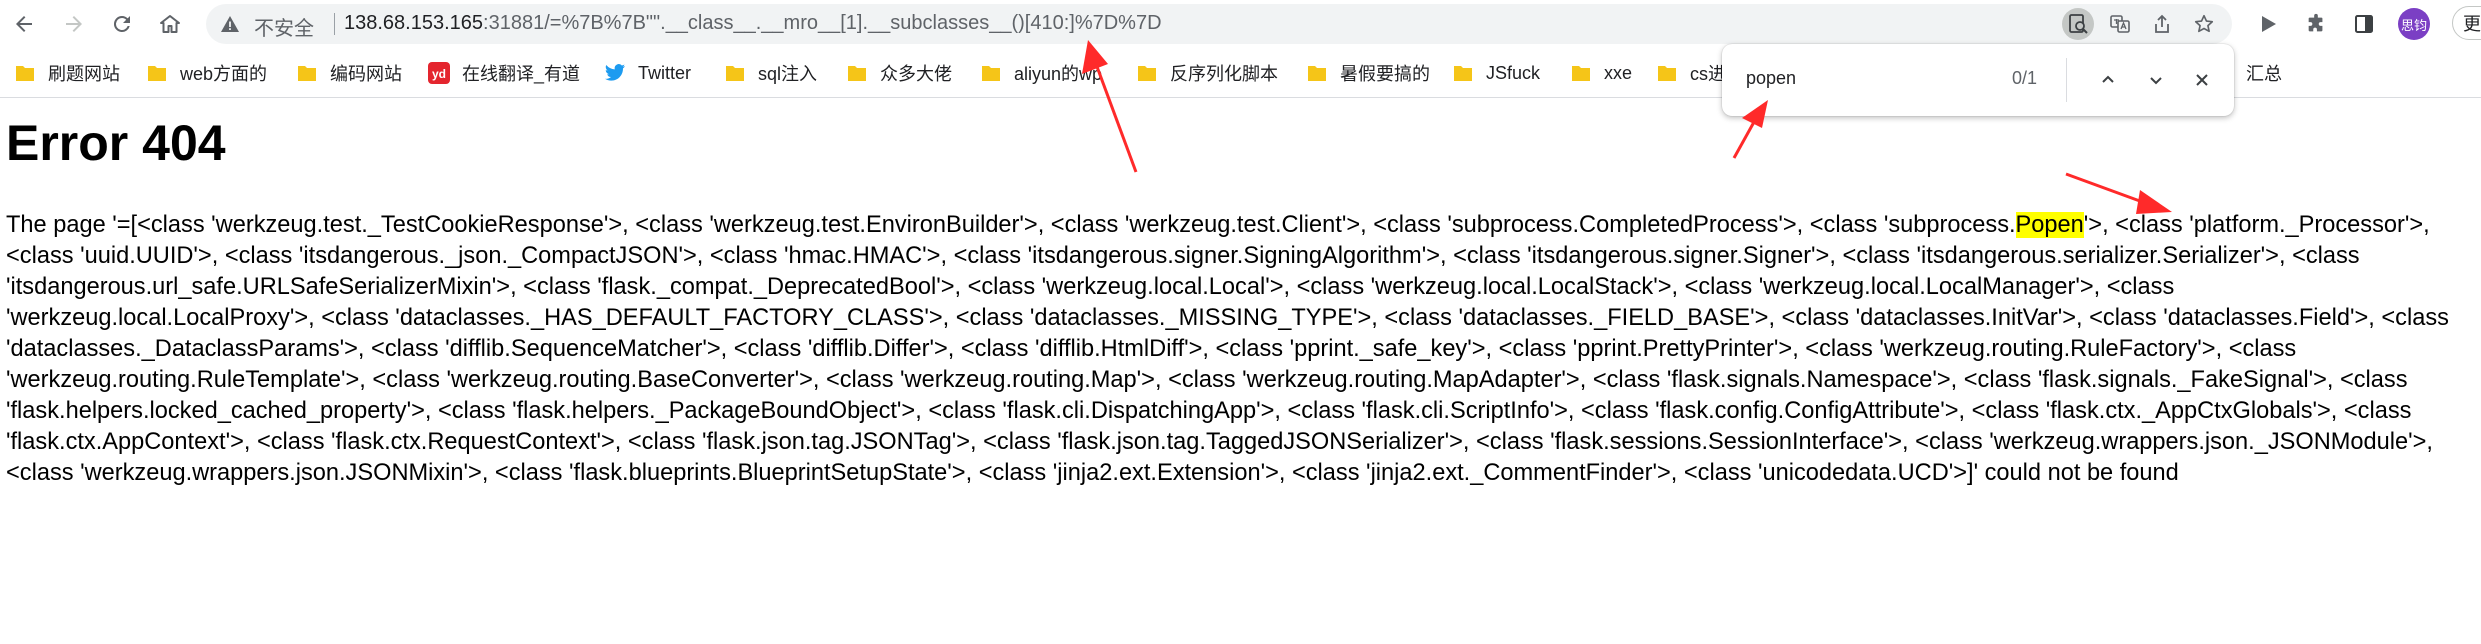 This screenshot has width=2481, height=644. Describe the element at coordinates (2066, 80) in the screenshot. I see `find-divider` at that location.